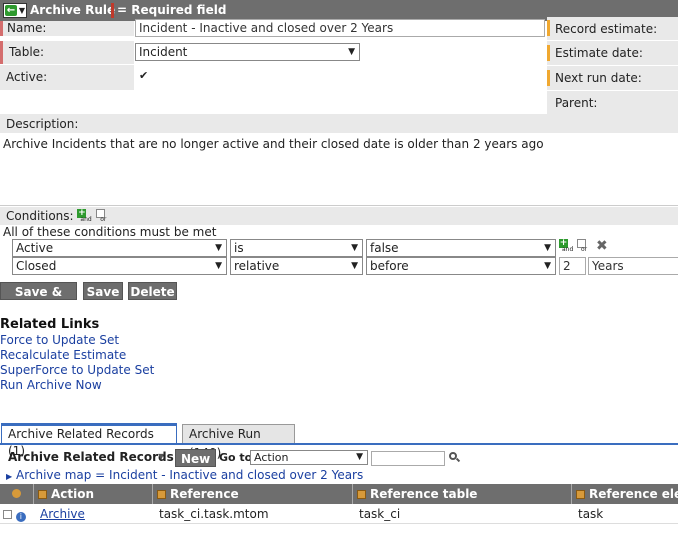  What do you see at coordinates (40, 216) in the screenshot?
I see `conditions-label: Conditions:` at bounding box center [40, 216].